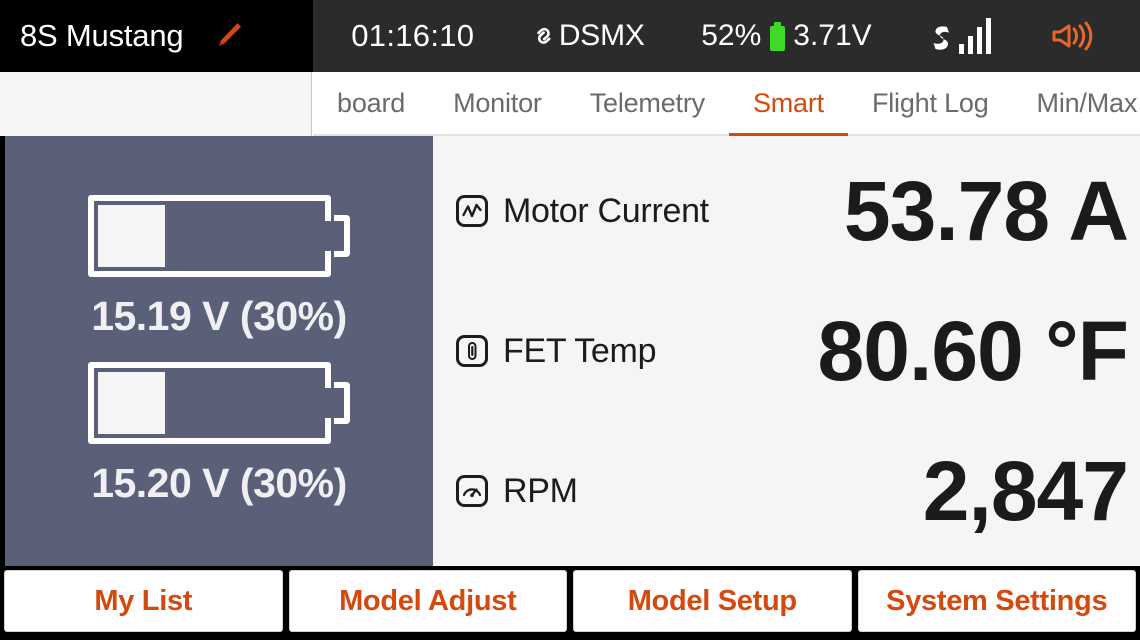  I want to click on pencil-icon, so click(228, 36).